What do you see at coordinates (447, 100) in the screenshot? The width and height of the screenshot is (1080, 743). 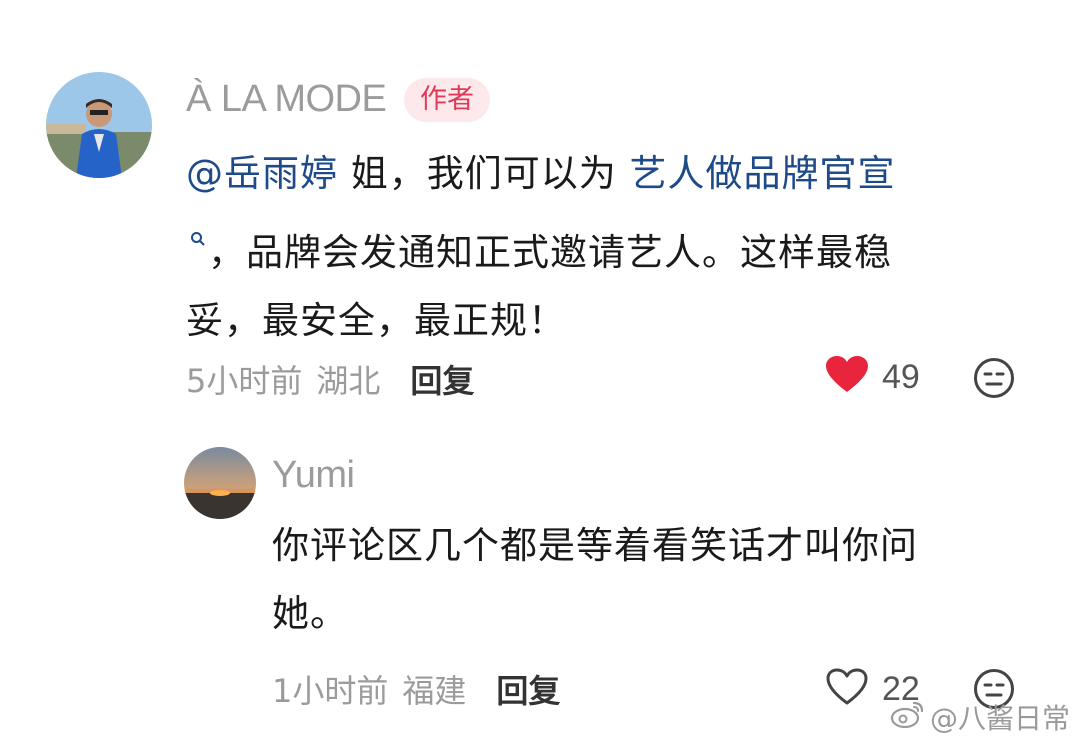 I see `author-badge: 作者` at bounding box center [447, 100].